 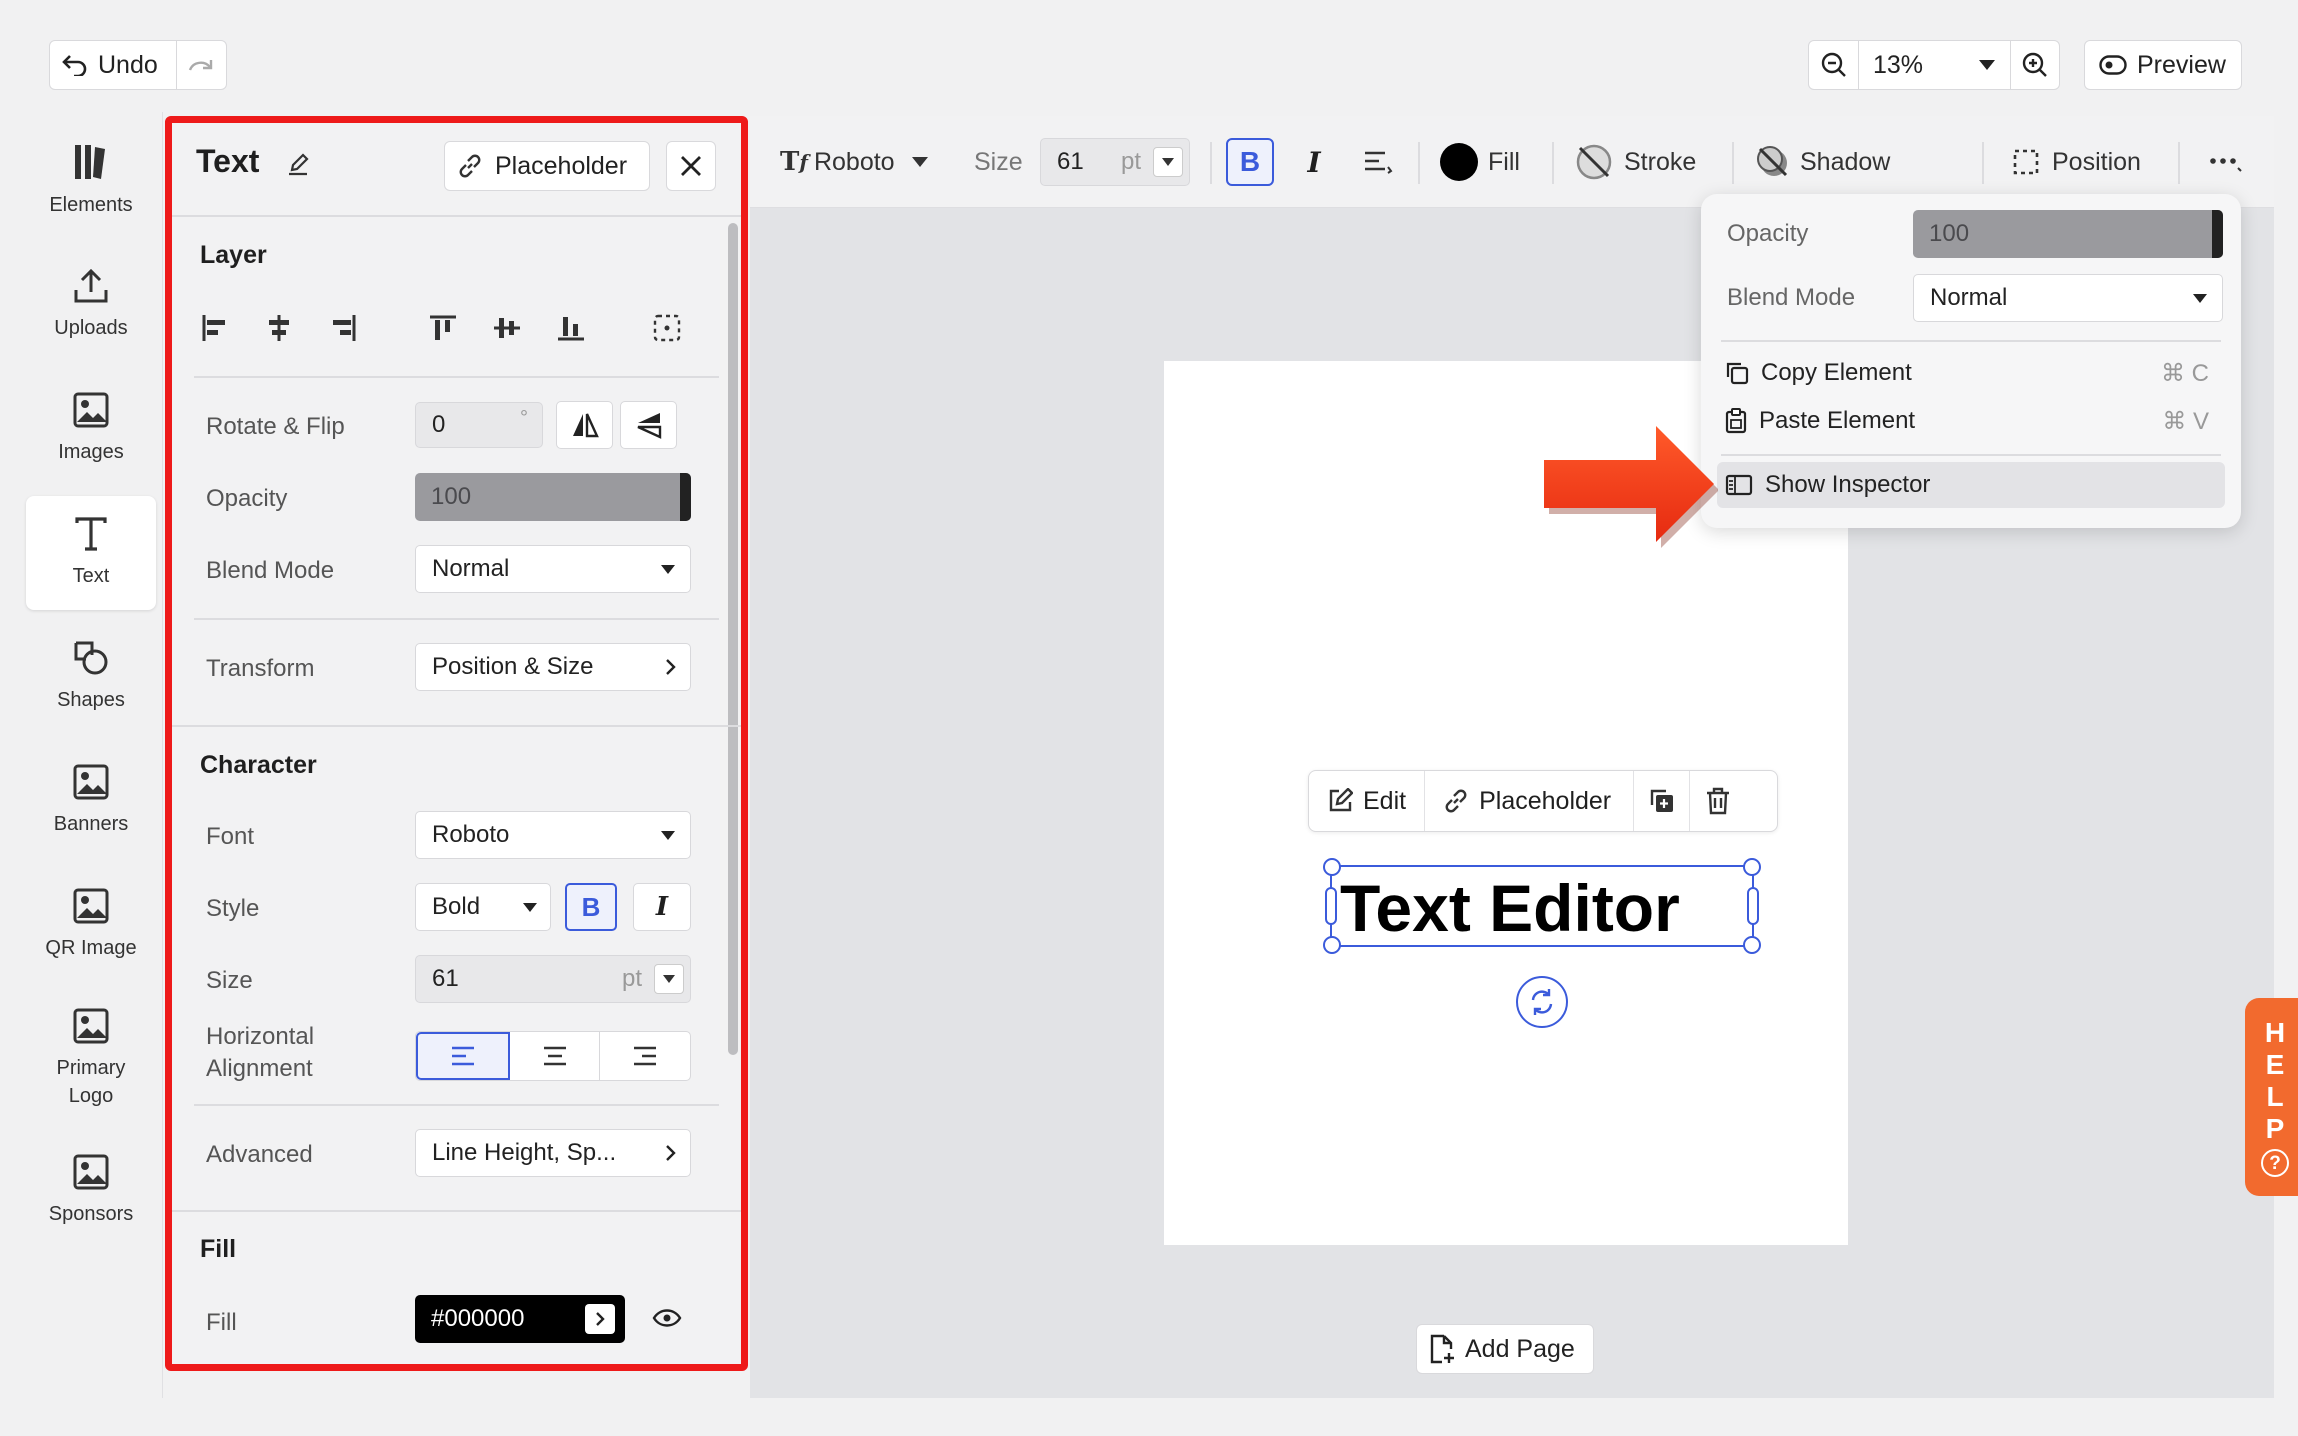 I want to click on delete-button, so click(x=1718, y=801).